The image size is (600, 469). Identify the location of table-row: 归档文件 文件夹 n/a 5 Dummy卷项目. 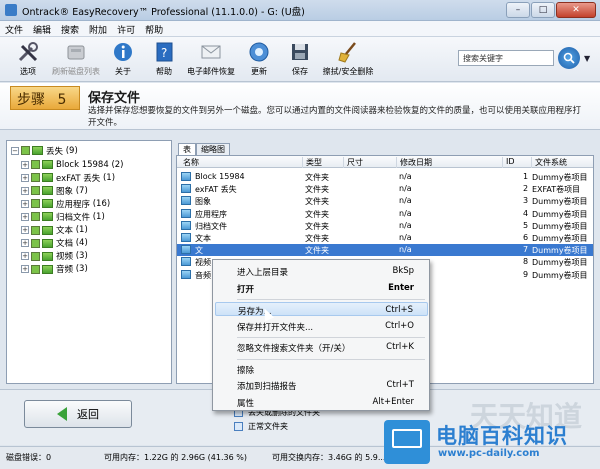
(385, 226).